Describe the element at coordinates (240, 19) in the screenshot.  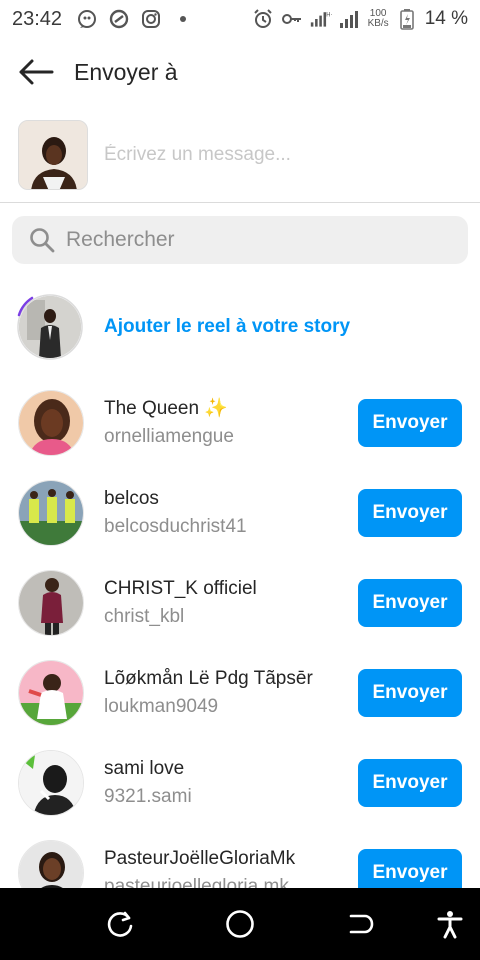
I see `status-bar: 23:42 H+ 100 KB/s` at that location.